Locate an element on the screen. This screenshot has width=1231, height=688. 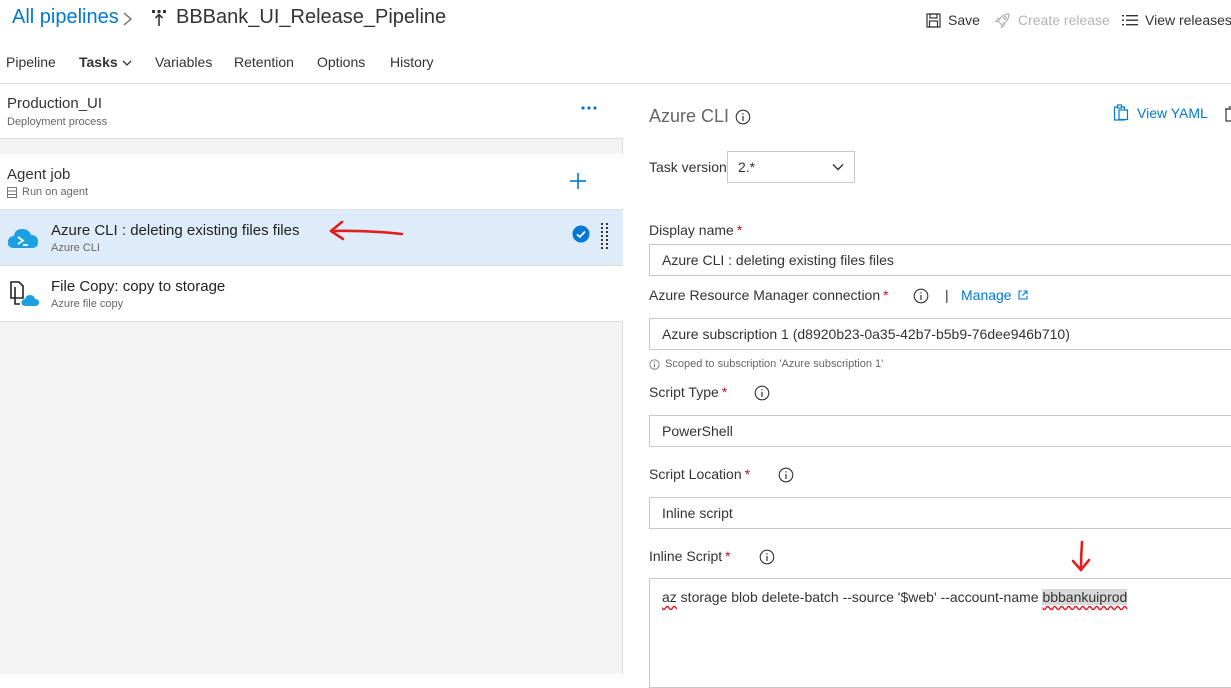
script-type-select: PowerShell is located at coordinates (940, 431).